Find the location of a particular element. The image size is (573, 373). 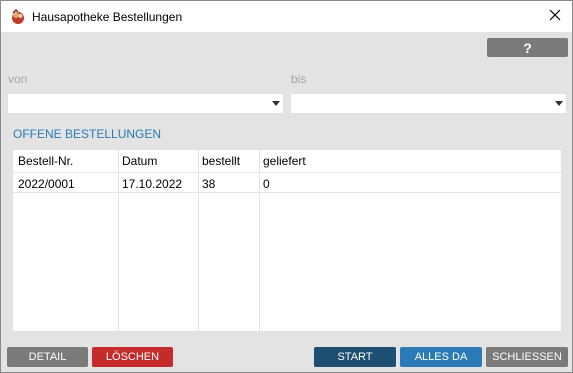

cell-ordered: 38 is located at coordinates (209, 184).